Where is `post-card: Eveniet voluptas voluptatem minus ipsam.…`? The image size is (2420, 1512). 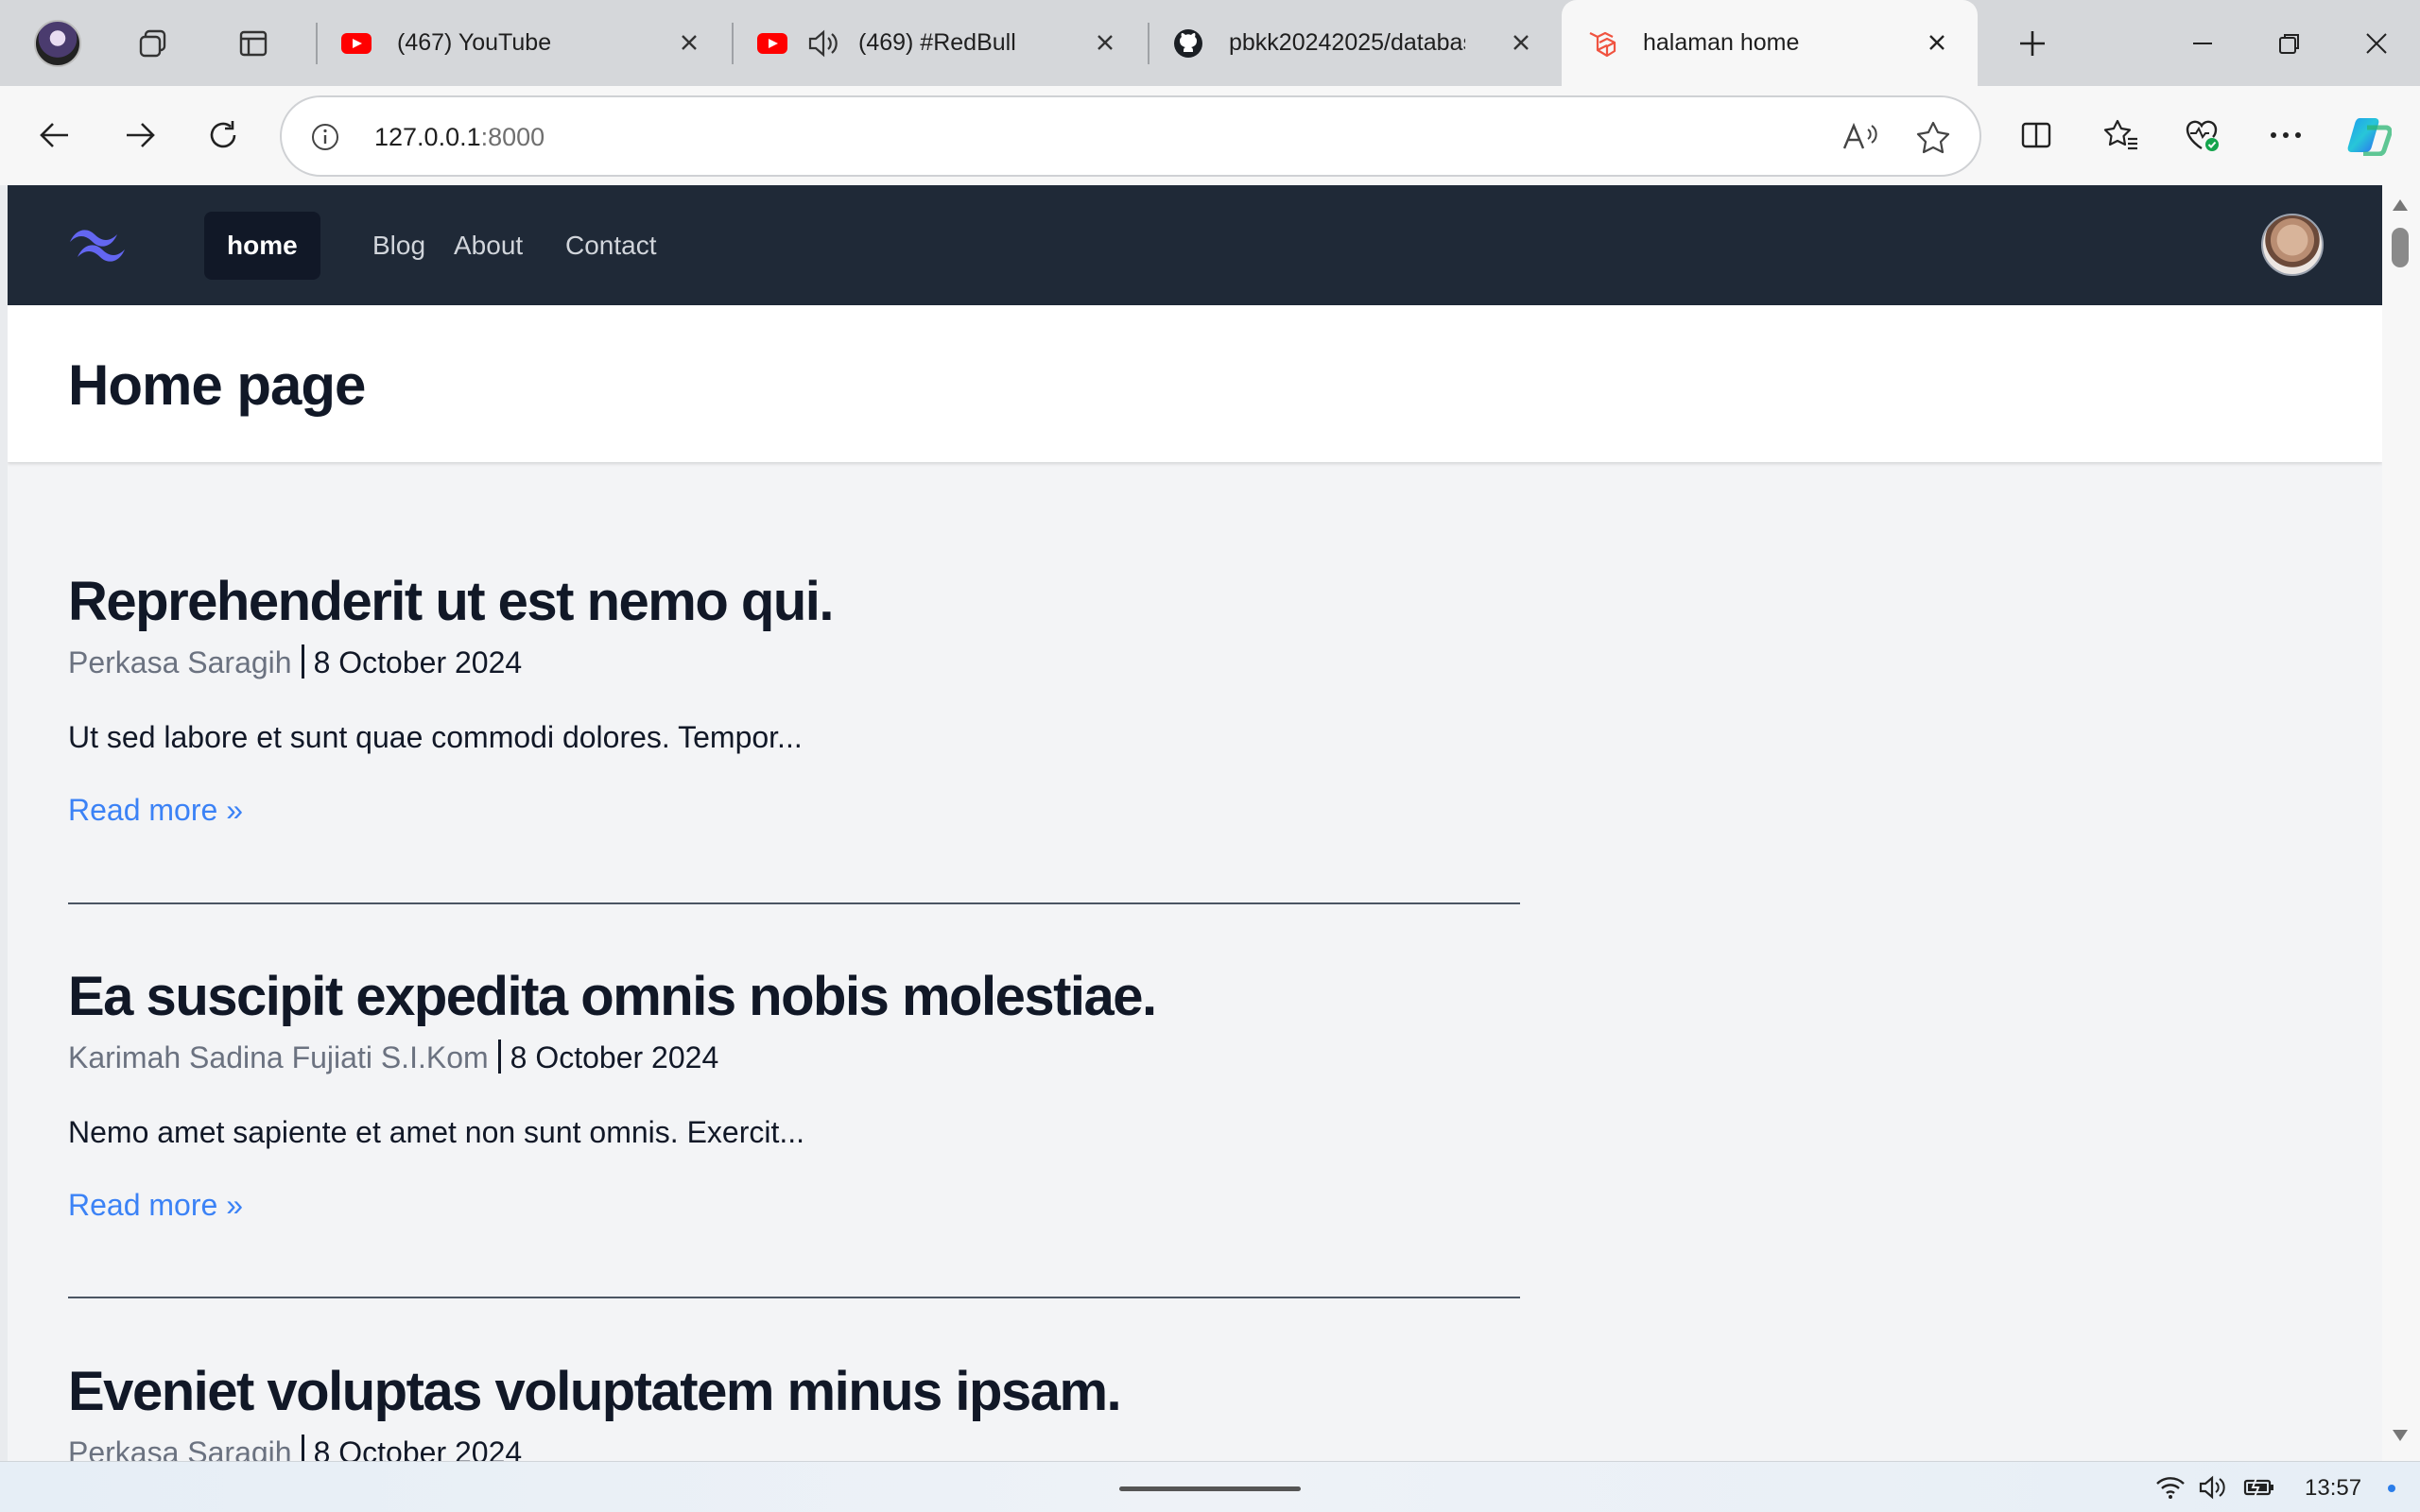 post-card: Eveniet voluptas voluptatem minus ipsam.… is located at coordinates (794, 1410).